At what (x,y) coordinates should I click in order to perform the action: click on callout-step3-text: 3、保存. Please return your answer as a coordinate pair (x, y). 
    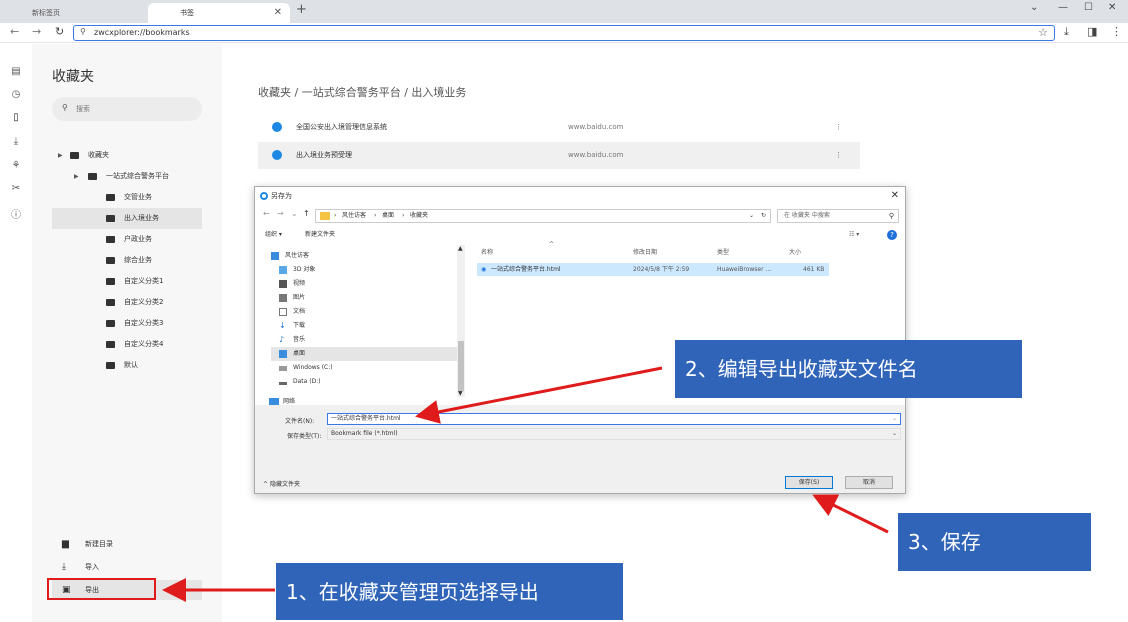
    Looking at the image, I should click on (944, 542).